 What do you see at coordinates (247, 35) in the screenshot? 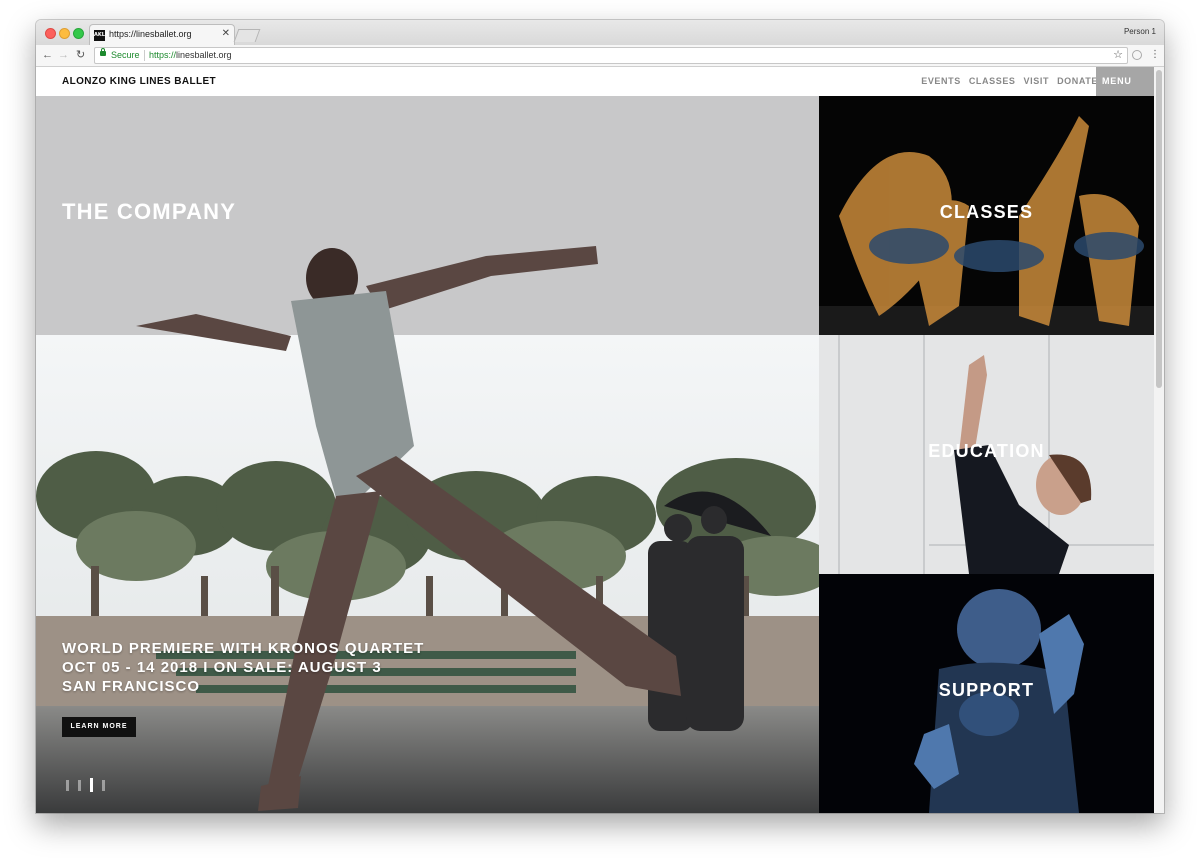
I see `new-tab-button` at bounding box center [247, 35].